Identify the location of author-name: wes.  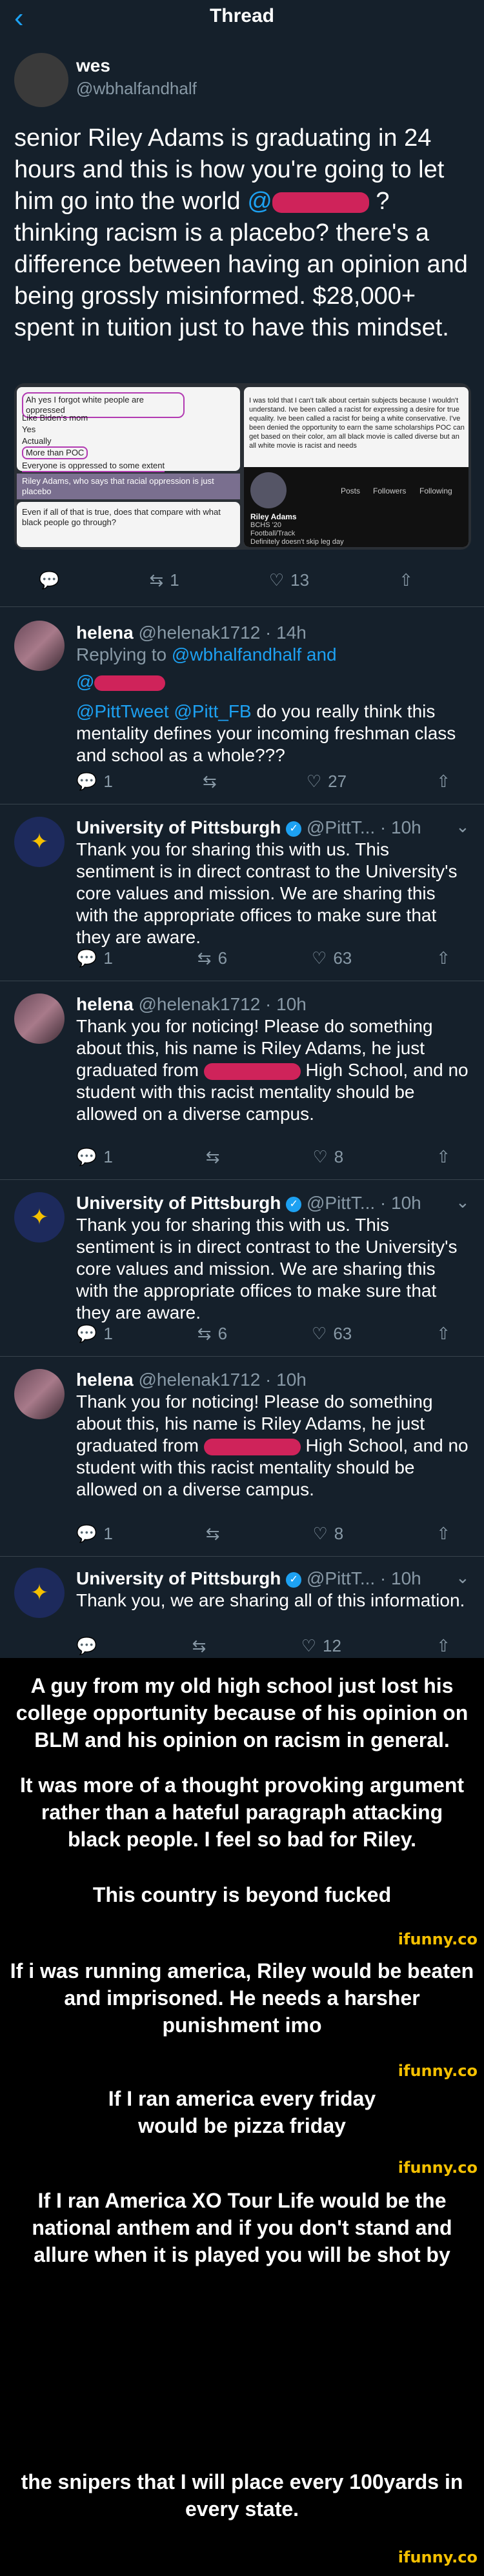
(93, 65).